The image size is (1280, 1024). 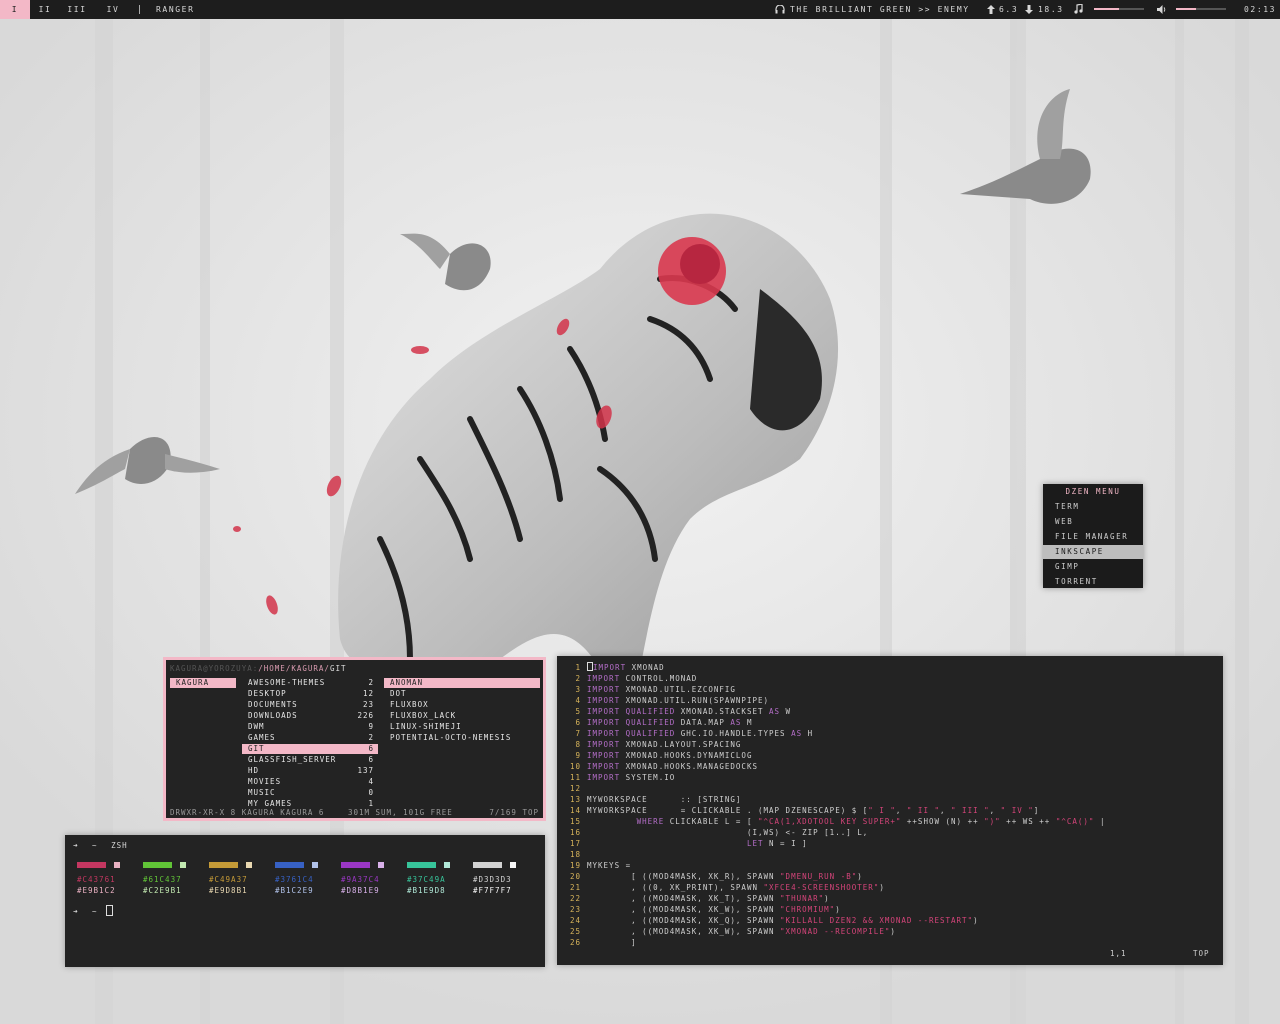 What do you see at coordinates (575, 942) in the screenshot?
I see `line-number: 26` at bounding box center [575, 942].